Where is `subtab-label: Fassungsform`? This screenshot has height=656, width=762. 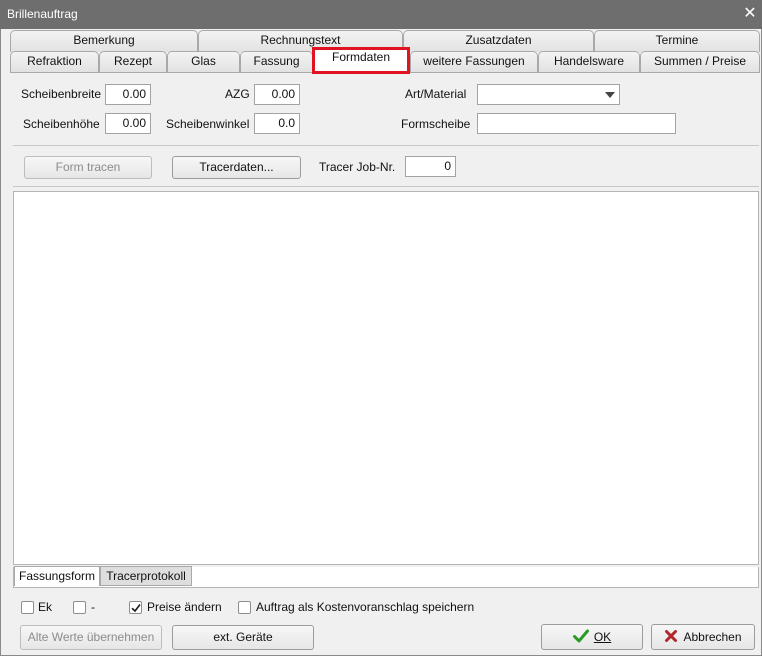 subtab-label: Fassungsform is located at coordinates (57, 576).